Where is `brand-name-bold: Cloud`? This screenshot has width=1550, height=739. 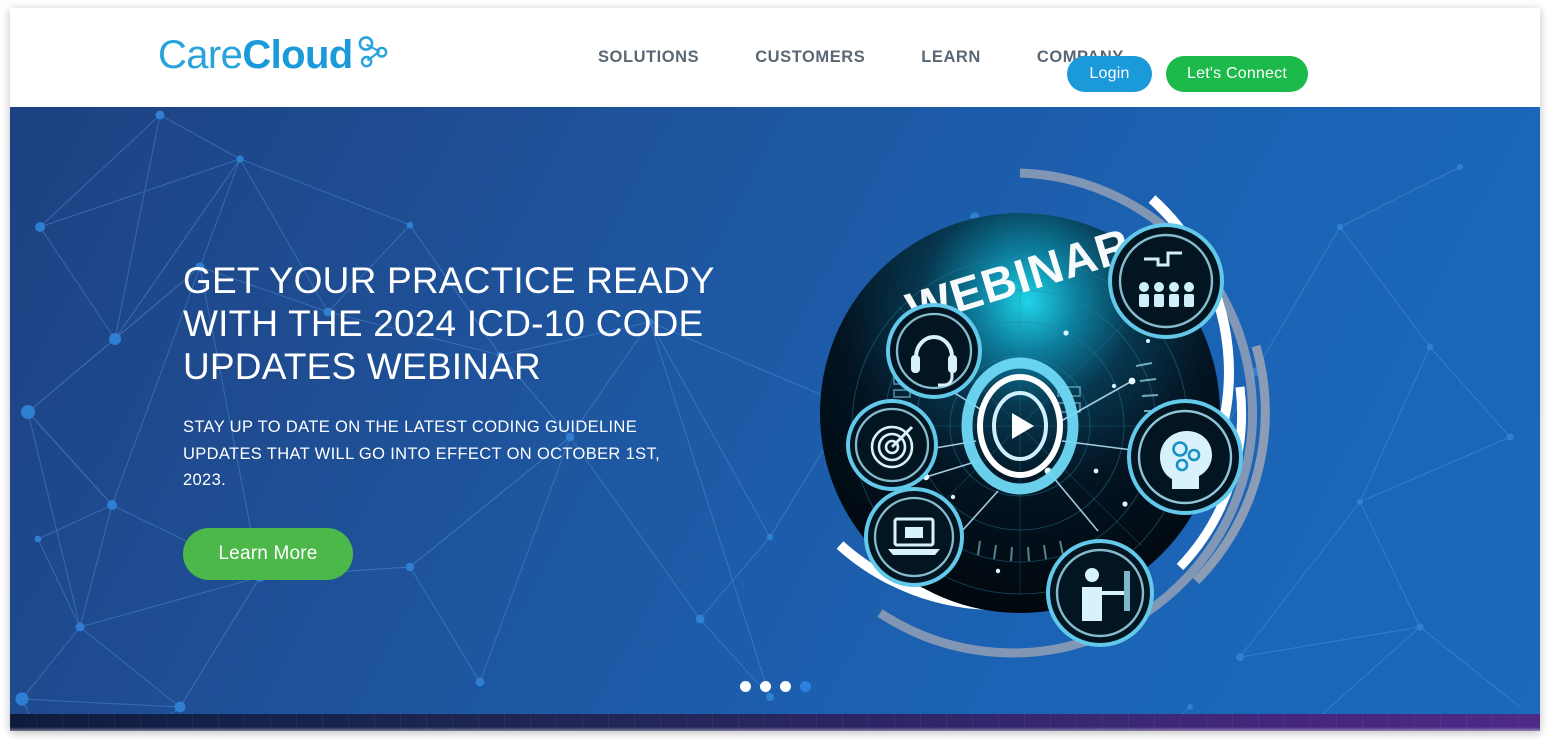 brand-name-bold: Cloud is located at coordinates (297, 55).